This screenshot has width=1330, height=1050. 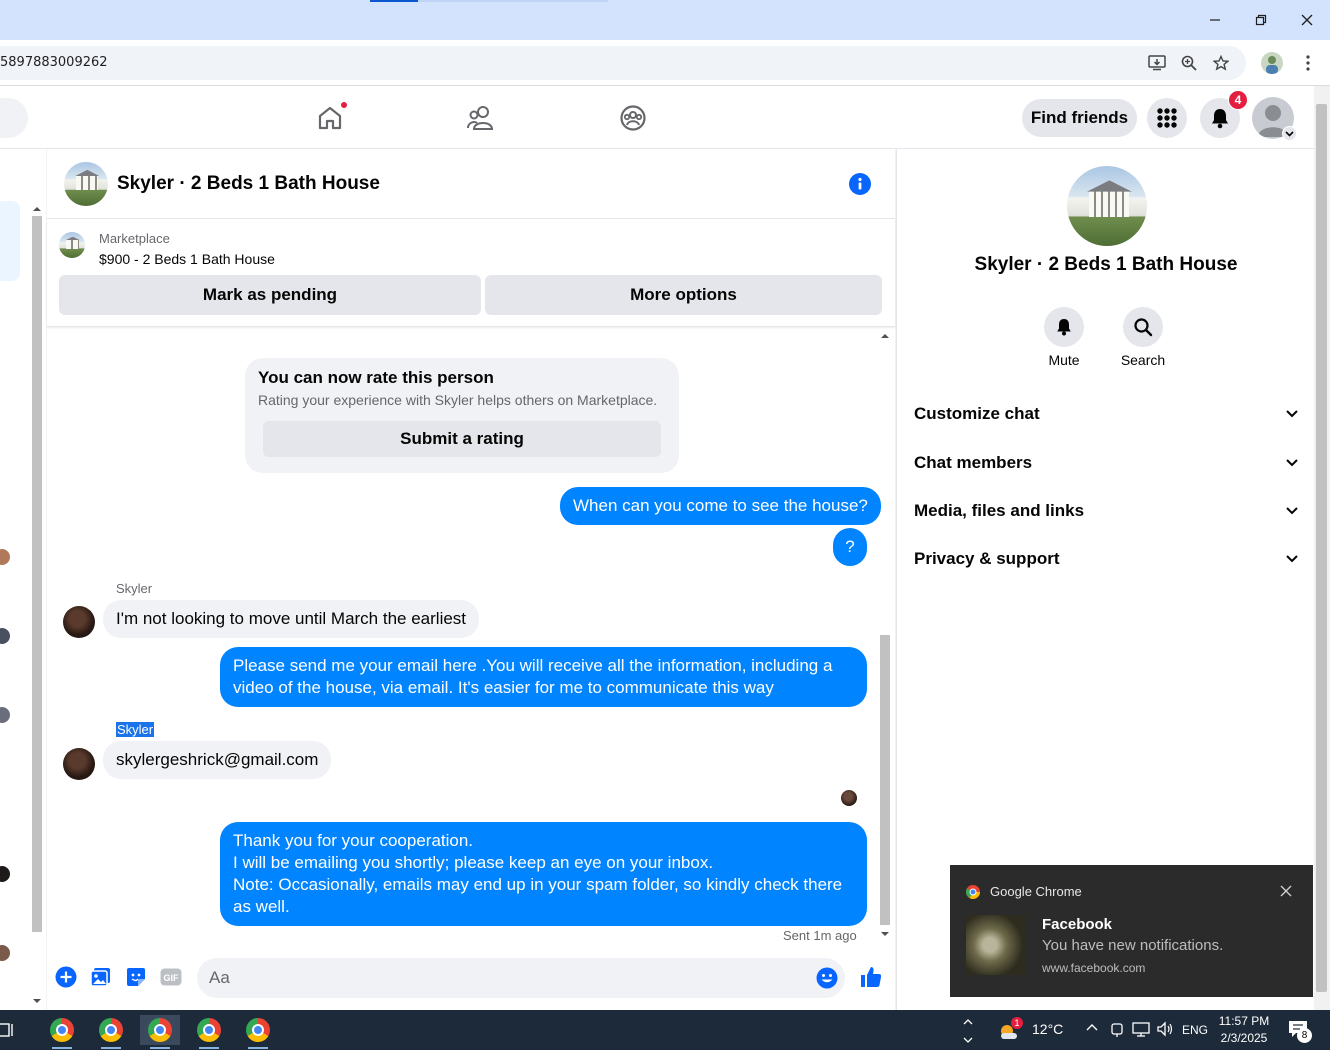 I want to click on tab-strip-indicator, so click(x=513, y=1).